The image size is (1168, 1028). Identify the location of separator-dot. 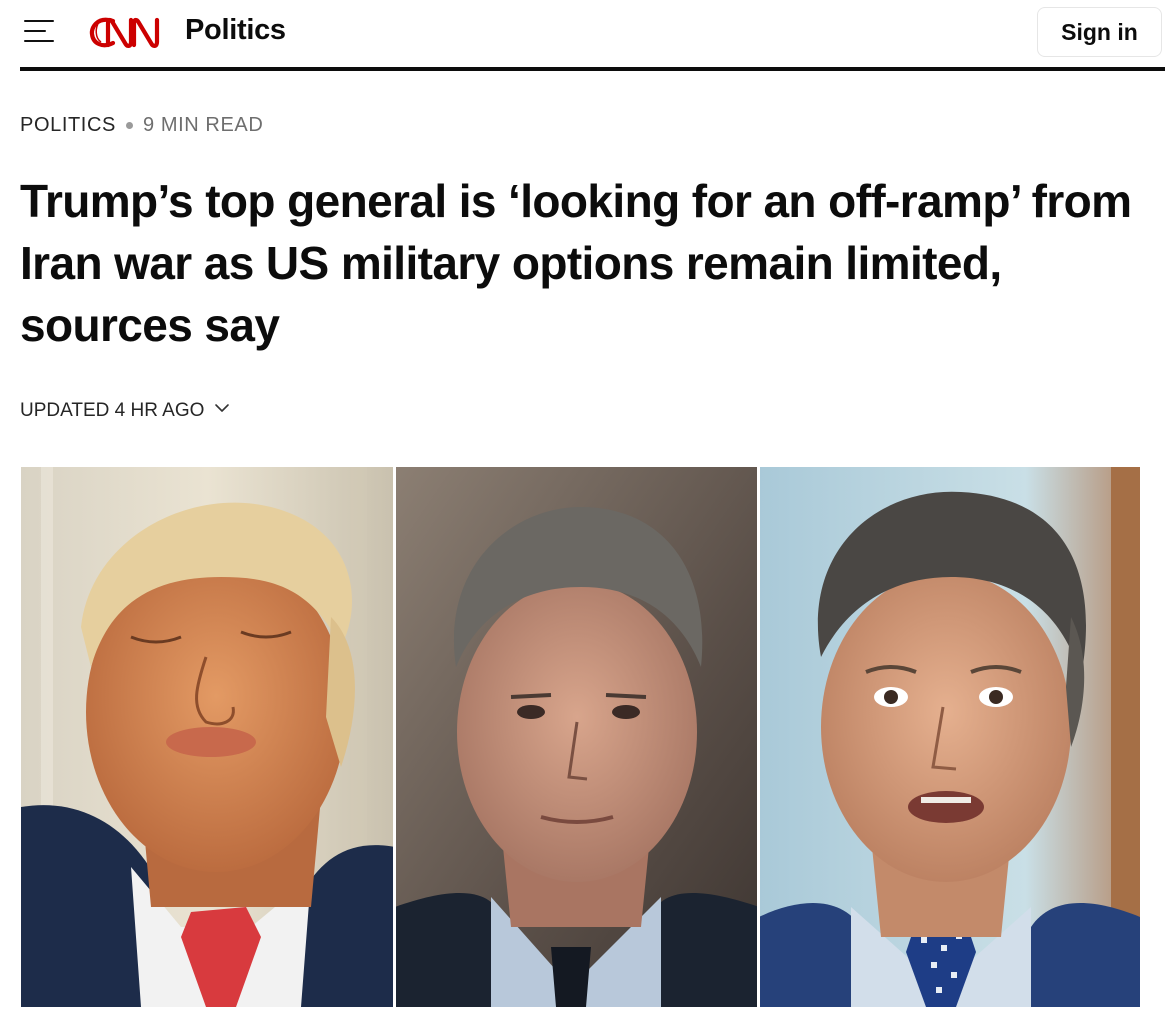
(129, 125).